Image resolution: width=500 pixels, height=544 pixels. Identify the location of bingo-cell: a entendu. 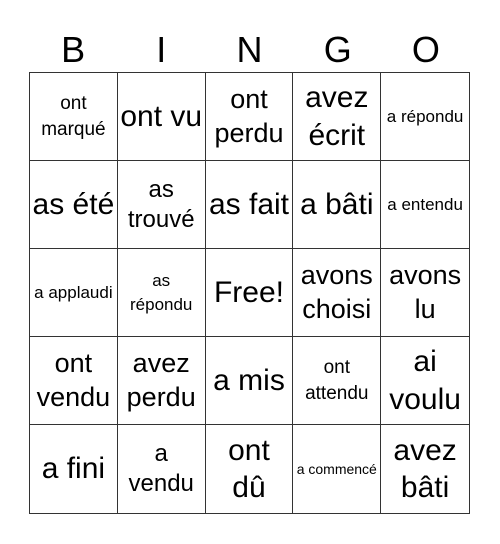
(425, 205).